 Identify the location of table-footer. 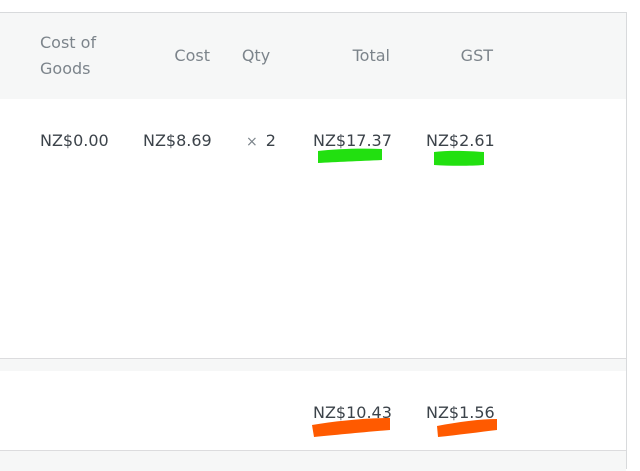
(313, 460).